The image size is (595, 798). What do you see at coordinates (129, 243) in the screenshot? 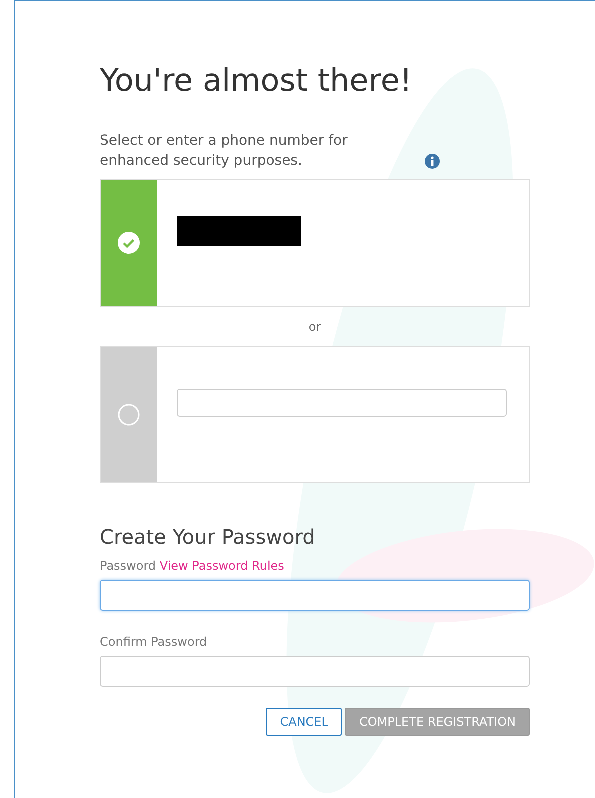
I see `check-circle-icon` at bounding box center [129, 243].